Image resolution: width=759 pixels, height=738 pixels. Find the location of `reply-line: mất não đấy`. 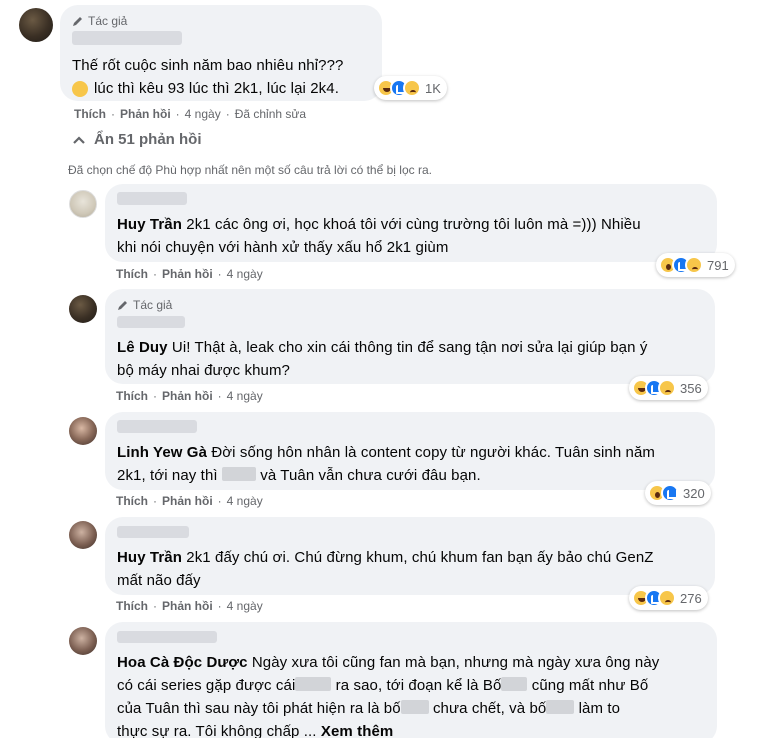

reply-line: mất não đấy is located at coordinates (159, 580).